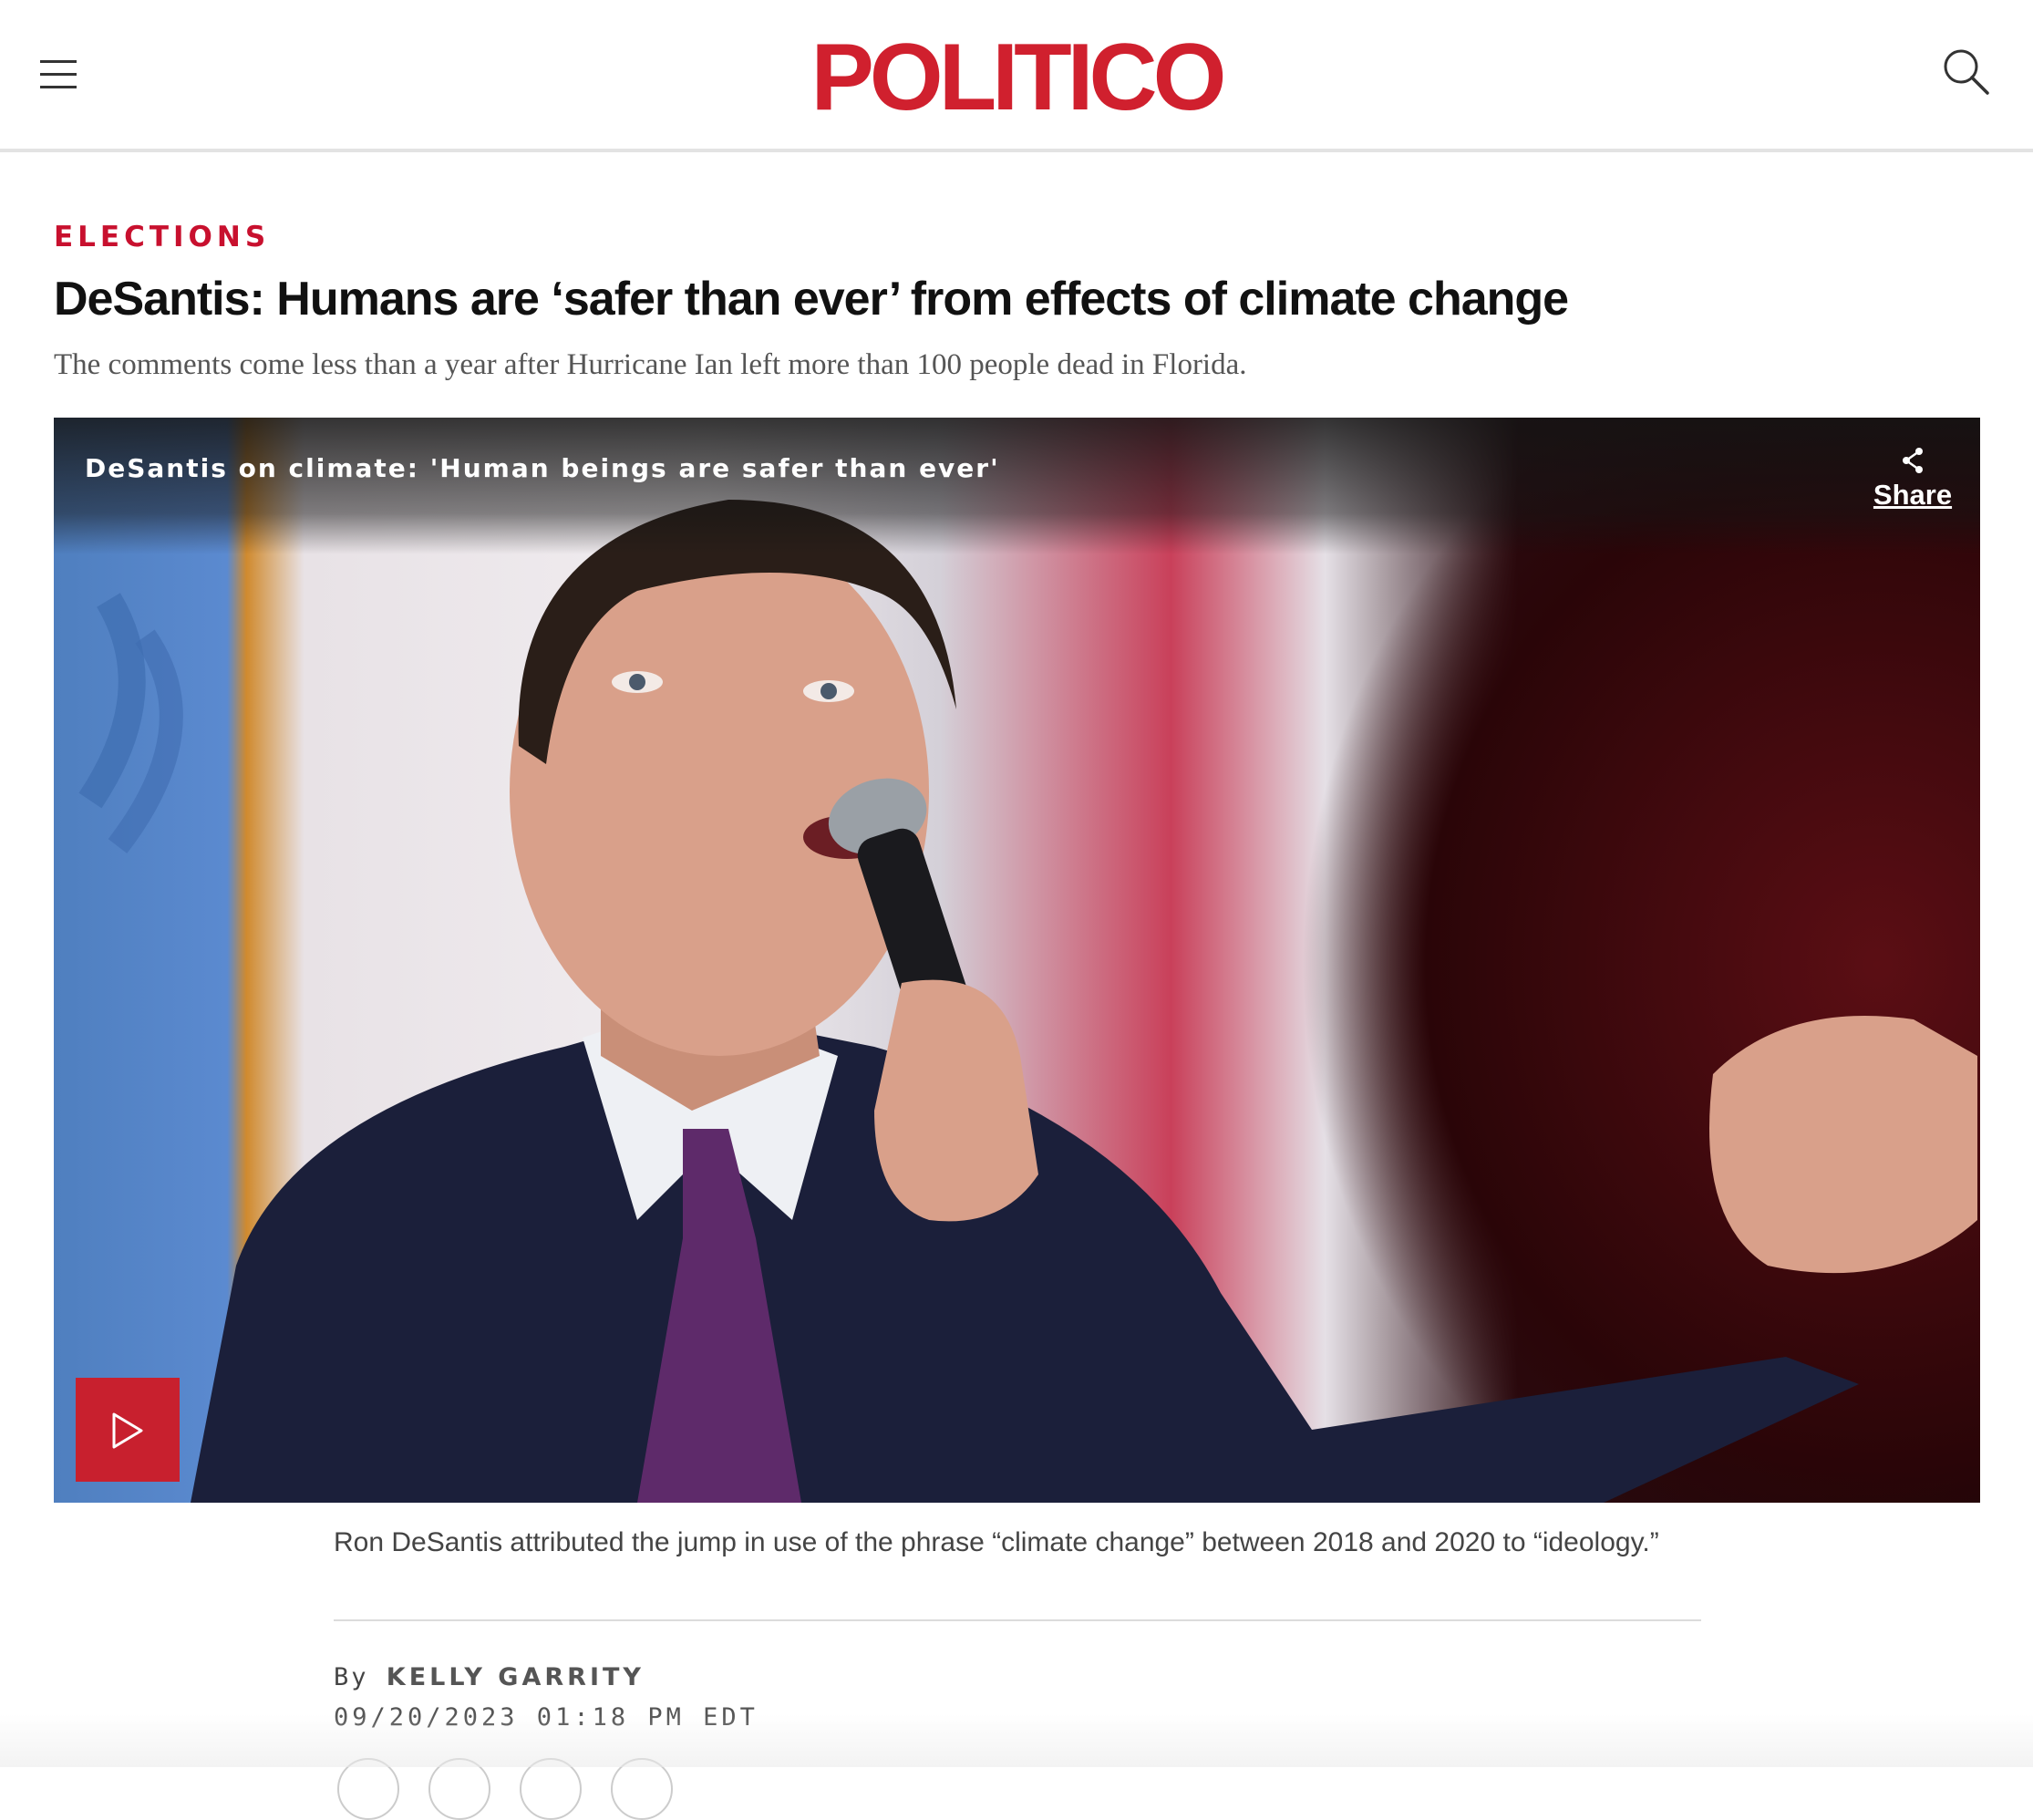 Image resolution: width=2033 pixels, height=1820 pixels. What do you see at coordinates (1016, 1741) in the screenshot?
I see `bottom-fade` at bounding box center [1016, 1741].